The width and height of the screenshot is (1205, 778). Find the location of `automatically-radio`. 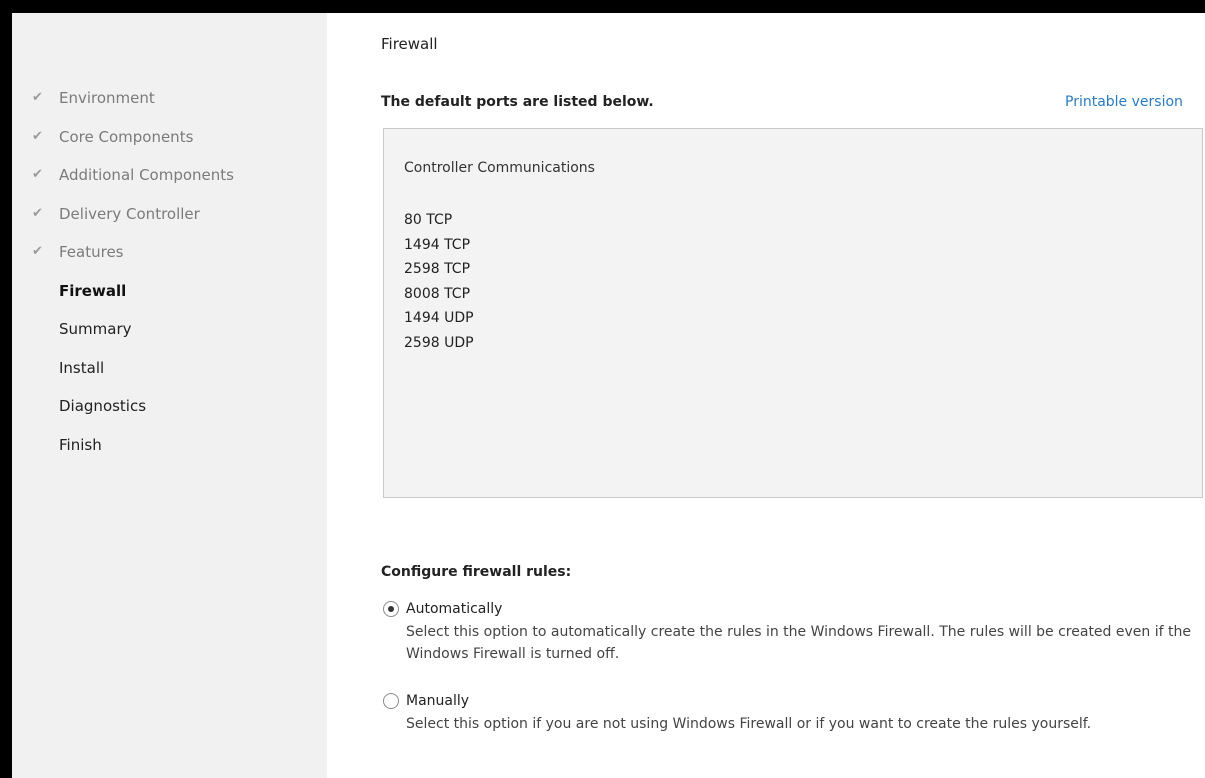

automatically-radio is located at coordinates (391, 609).